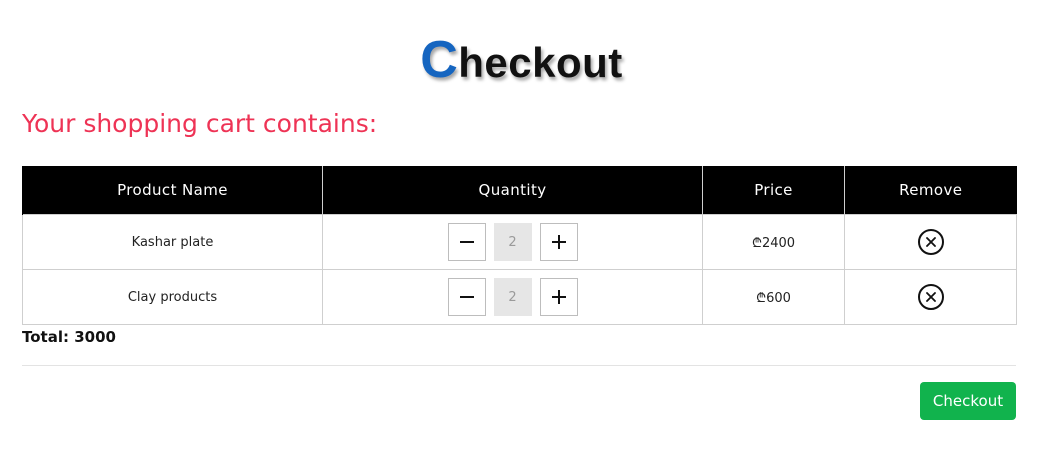 The width and height of the screenshot is (1043, 471). I want to click on column-header-price: Price, so click(773, 190).